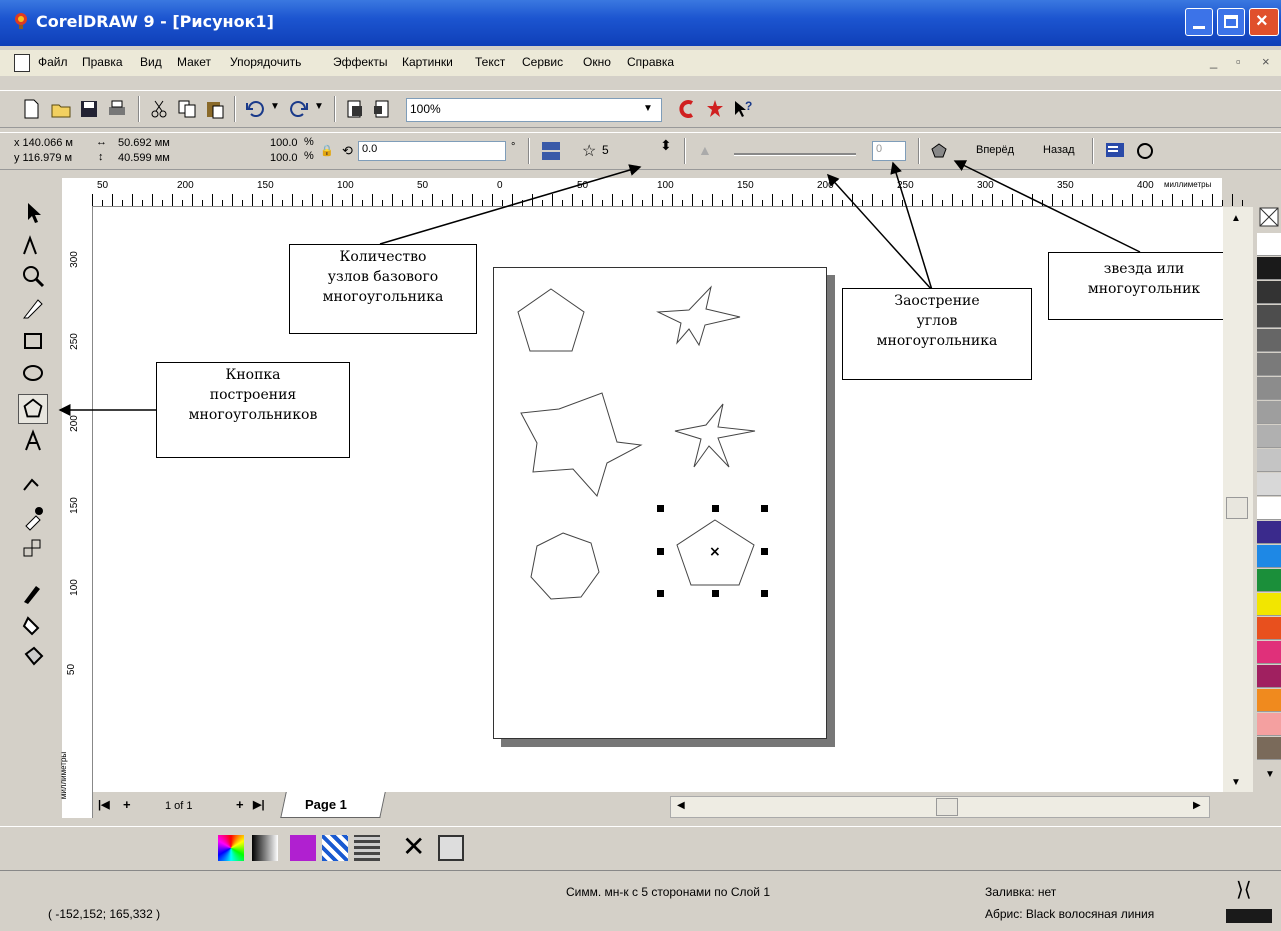 This screenshot has height=931, width=1281. What do you see at coordinates (265, 848) in the screenshot?
I see `fountain-fill-icon` at bounding box center [265, 848].